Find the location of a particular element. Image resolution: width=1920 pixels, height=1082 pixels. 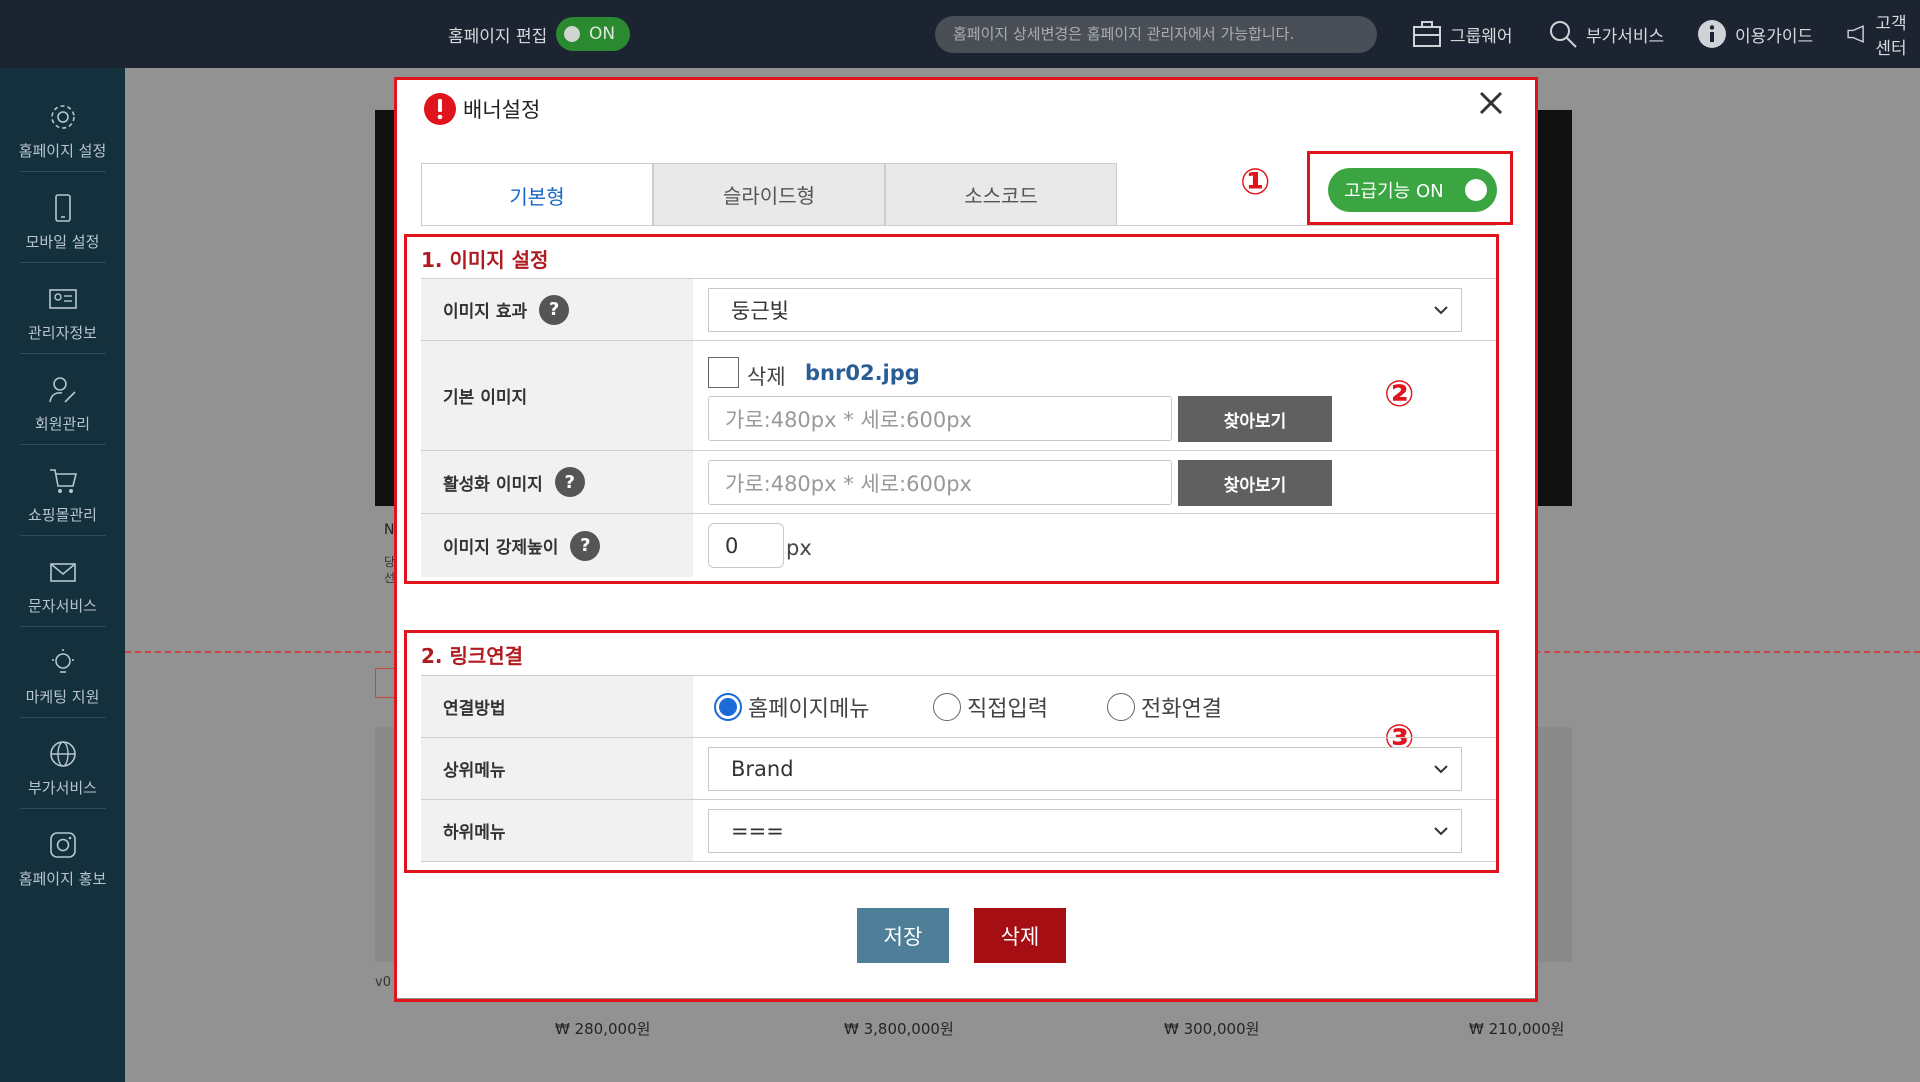

parent-menu-row: 상위메뉴 Brand is located at coordinates (958, 768).